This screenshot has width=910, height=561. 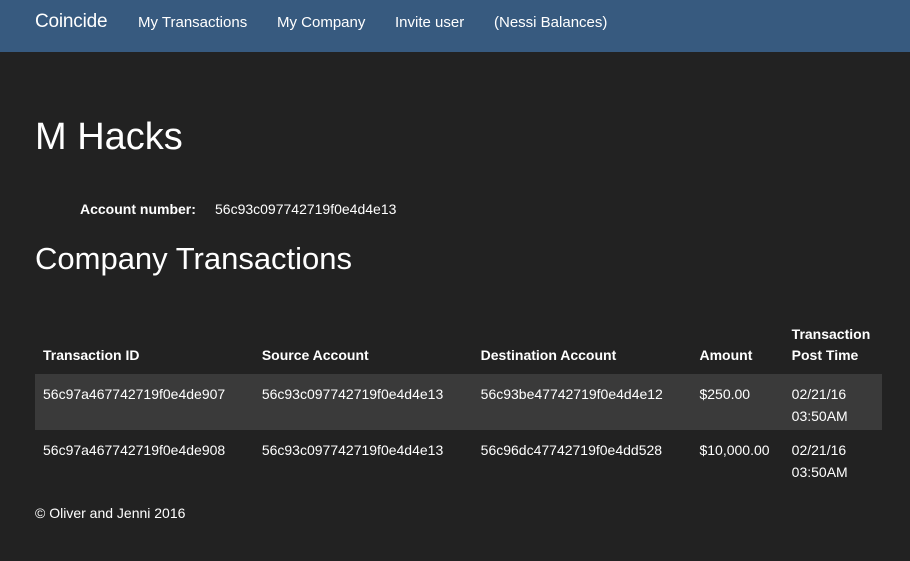 I want to click on nav-invite-user: Invite user, so click(x=429, y=22).